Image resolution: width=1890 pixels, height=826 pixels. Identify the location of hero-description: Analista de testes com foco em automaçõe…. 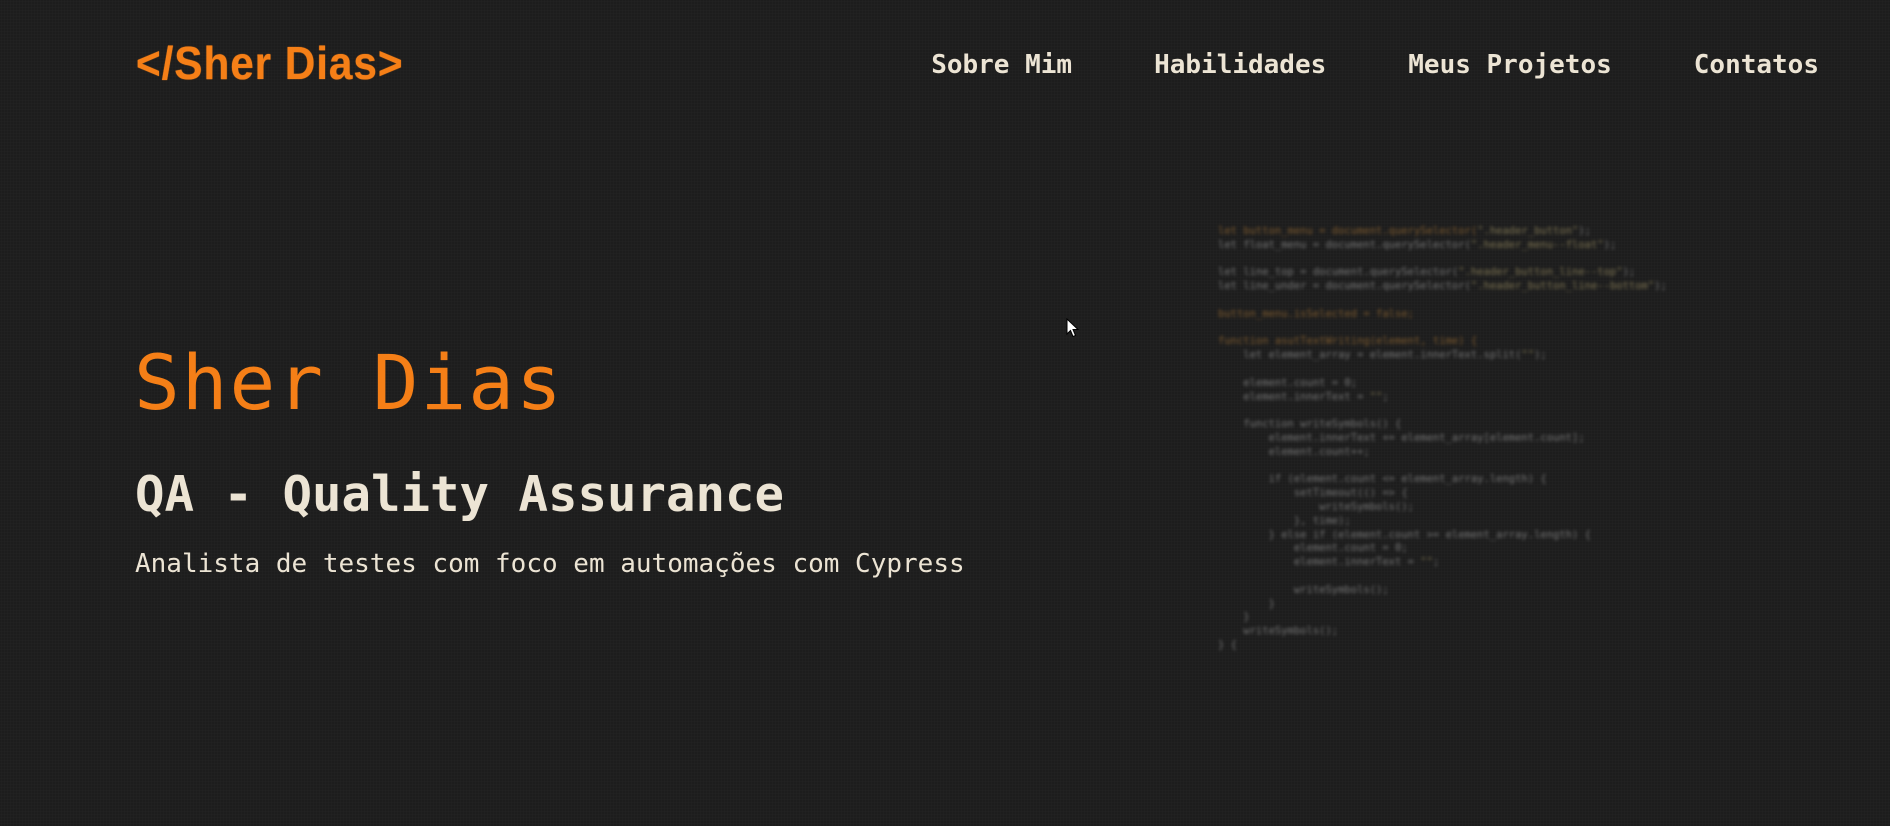
(550, 564).